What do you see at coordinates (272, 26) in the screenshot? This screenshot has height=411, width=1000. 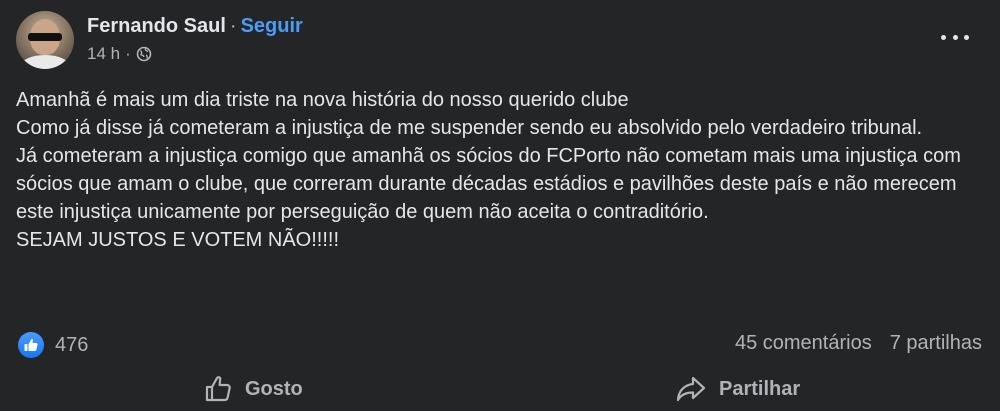 I see `follow-button: Seguir` at bounding box center [272, 26].